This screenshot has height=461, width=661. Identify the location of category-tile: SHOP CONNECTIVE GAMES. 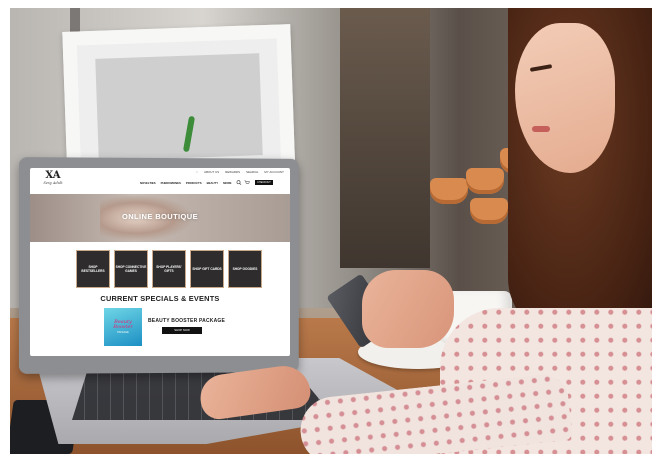
(131, 269).